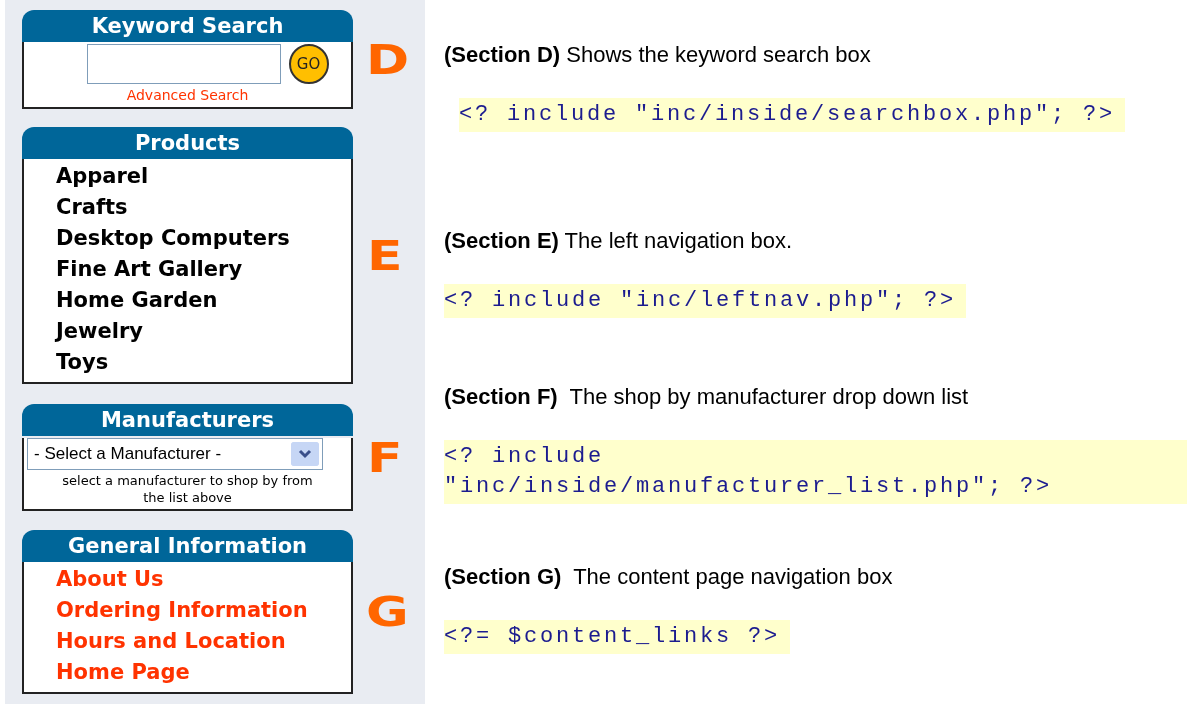  What do you see at coordinates (187, 546) in the screenshot?
I see `box-header: General Information` at bounding box center [187, 546].